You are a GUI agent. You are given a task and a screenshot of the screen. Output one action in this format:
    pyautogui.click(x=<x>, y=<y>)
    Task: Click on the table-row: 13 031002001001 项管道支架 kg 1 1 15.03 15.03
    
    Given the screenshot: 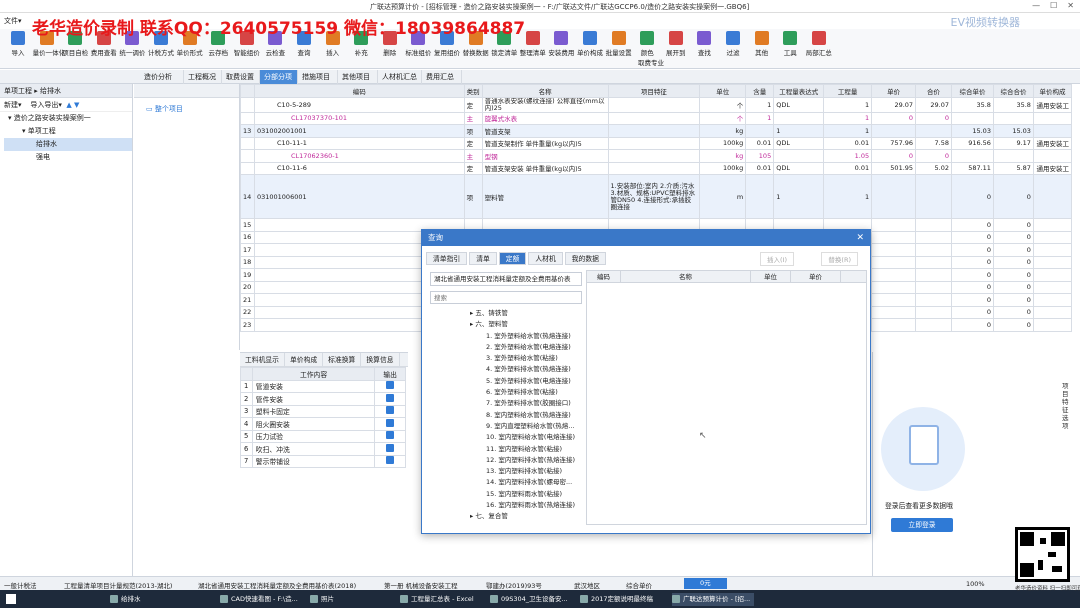 What is the action you would take?
    pyautogui.click(x=656, y=131)
    